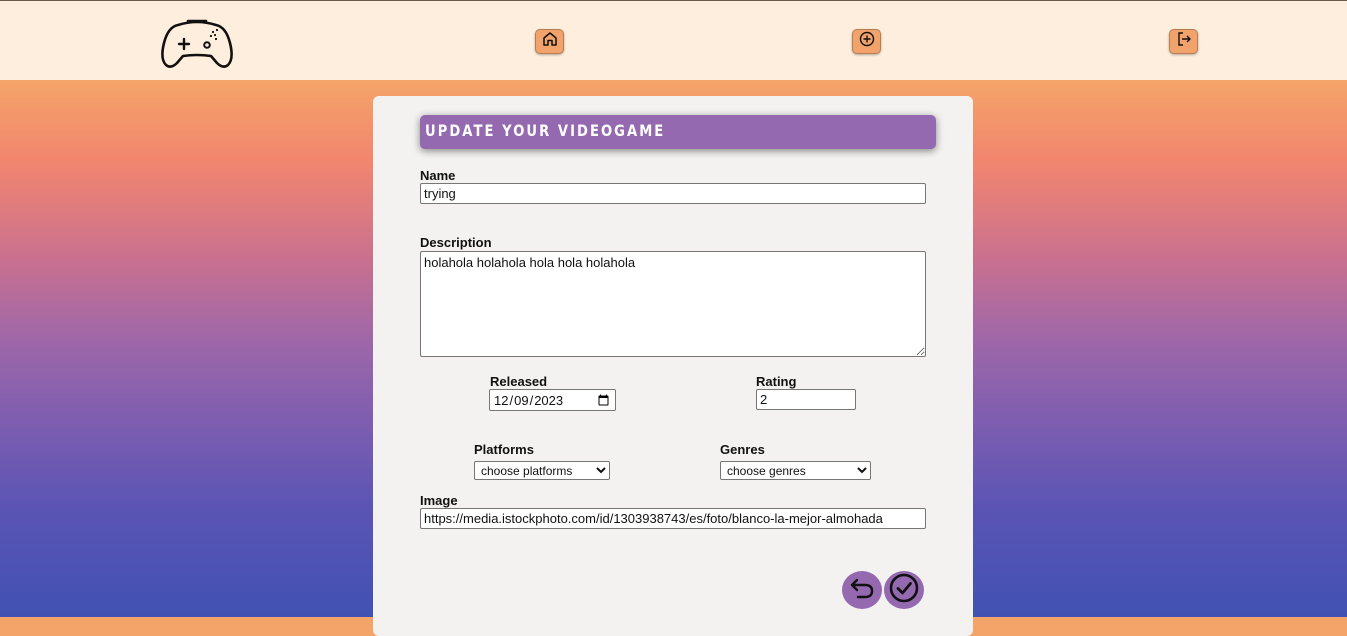 The height and width of the screenshot is (636, 1347). What do you see at coordinates (673, 518) in the screenshot?
I see `image-url-field` at bounding box center [673, 518].